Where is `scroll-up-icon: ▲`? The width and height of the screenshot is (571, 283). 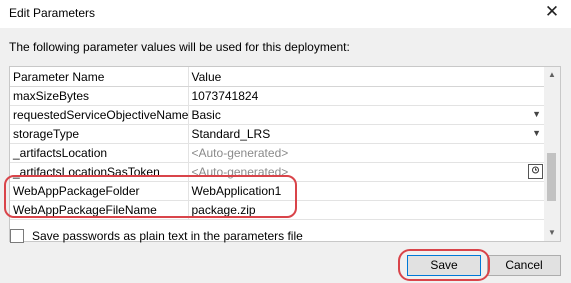 scroll-up-icon: ▲ is located at coordinates (552, 75).